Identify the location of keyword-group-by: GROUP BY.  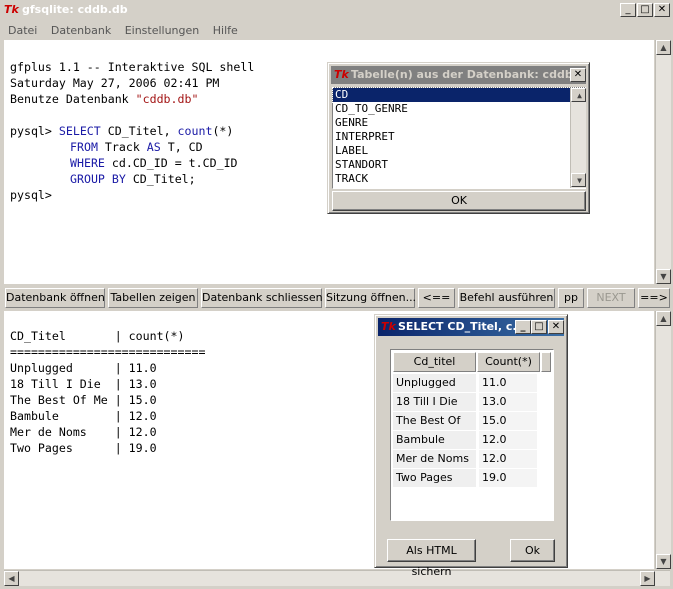
(98, 179).